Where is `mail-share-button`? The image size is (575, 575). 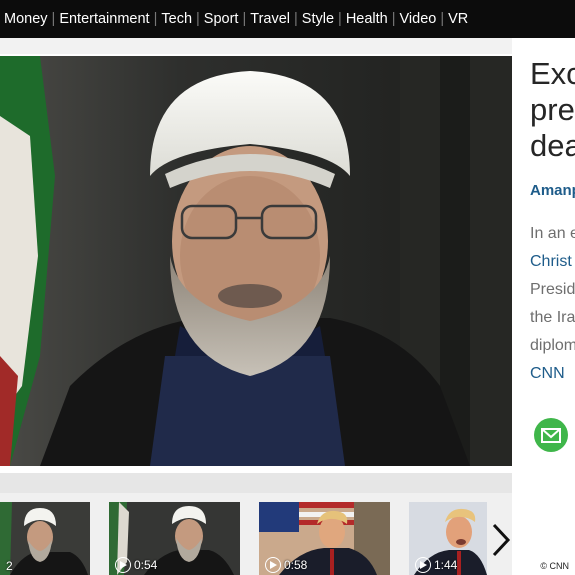
mail-share-button is located at coordinates (551, 435).